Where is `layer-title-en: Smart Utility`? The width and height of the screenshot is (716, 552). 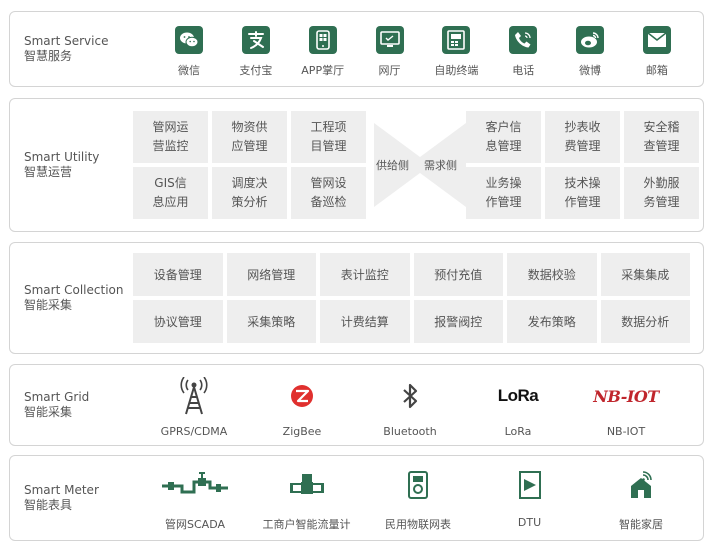
layer-title-en: Smart Utility is located at coordinates (62, 157).